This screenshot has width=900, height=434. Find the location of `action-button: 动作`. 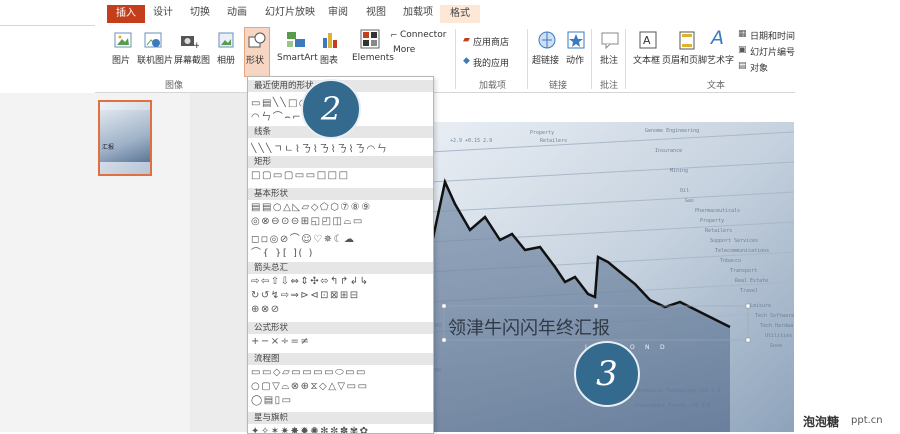

action-button: 动作 is located at coordinates (575, 59).